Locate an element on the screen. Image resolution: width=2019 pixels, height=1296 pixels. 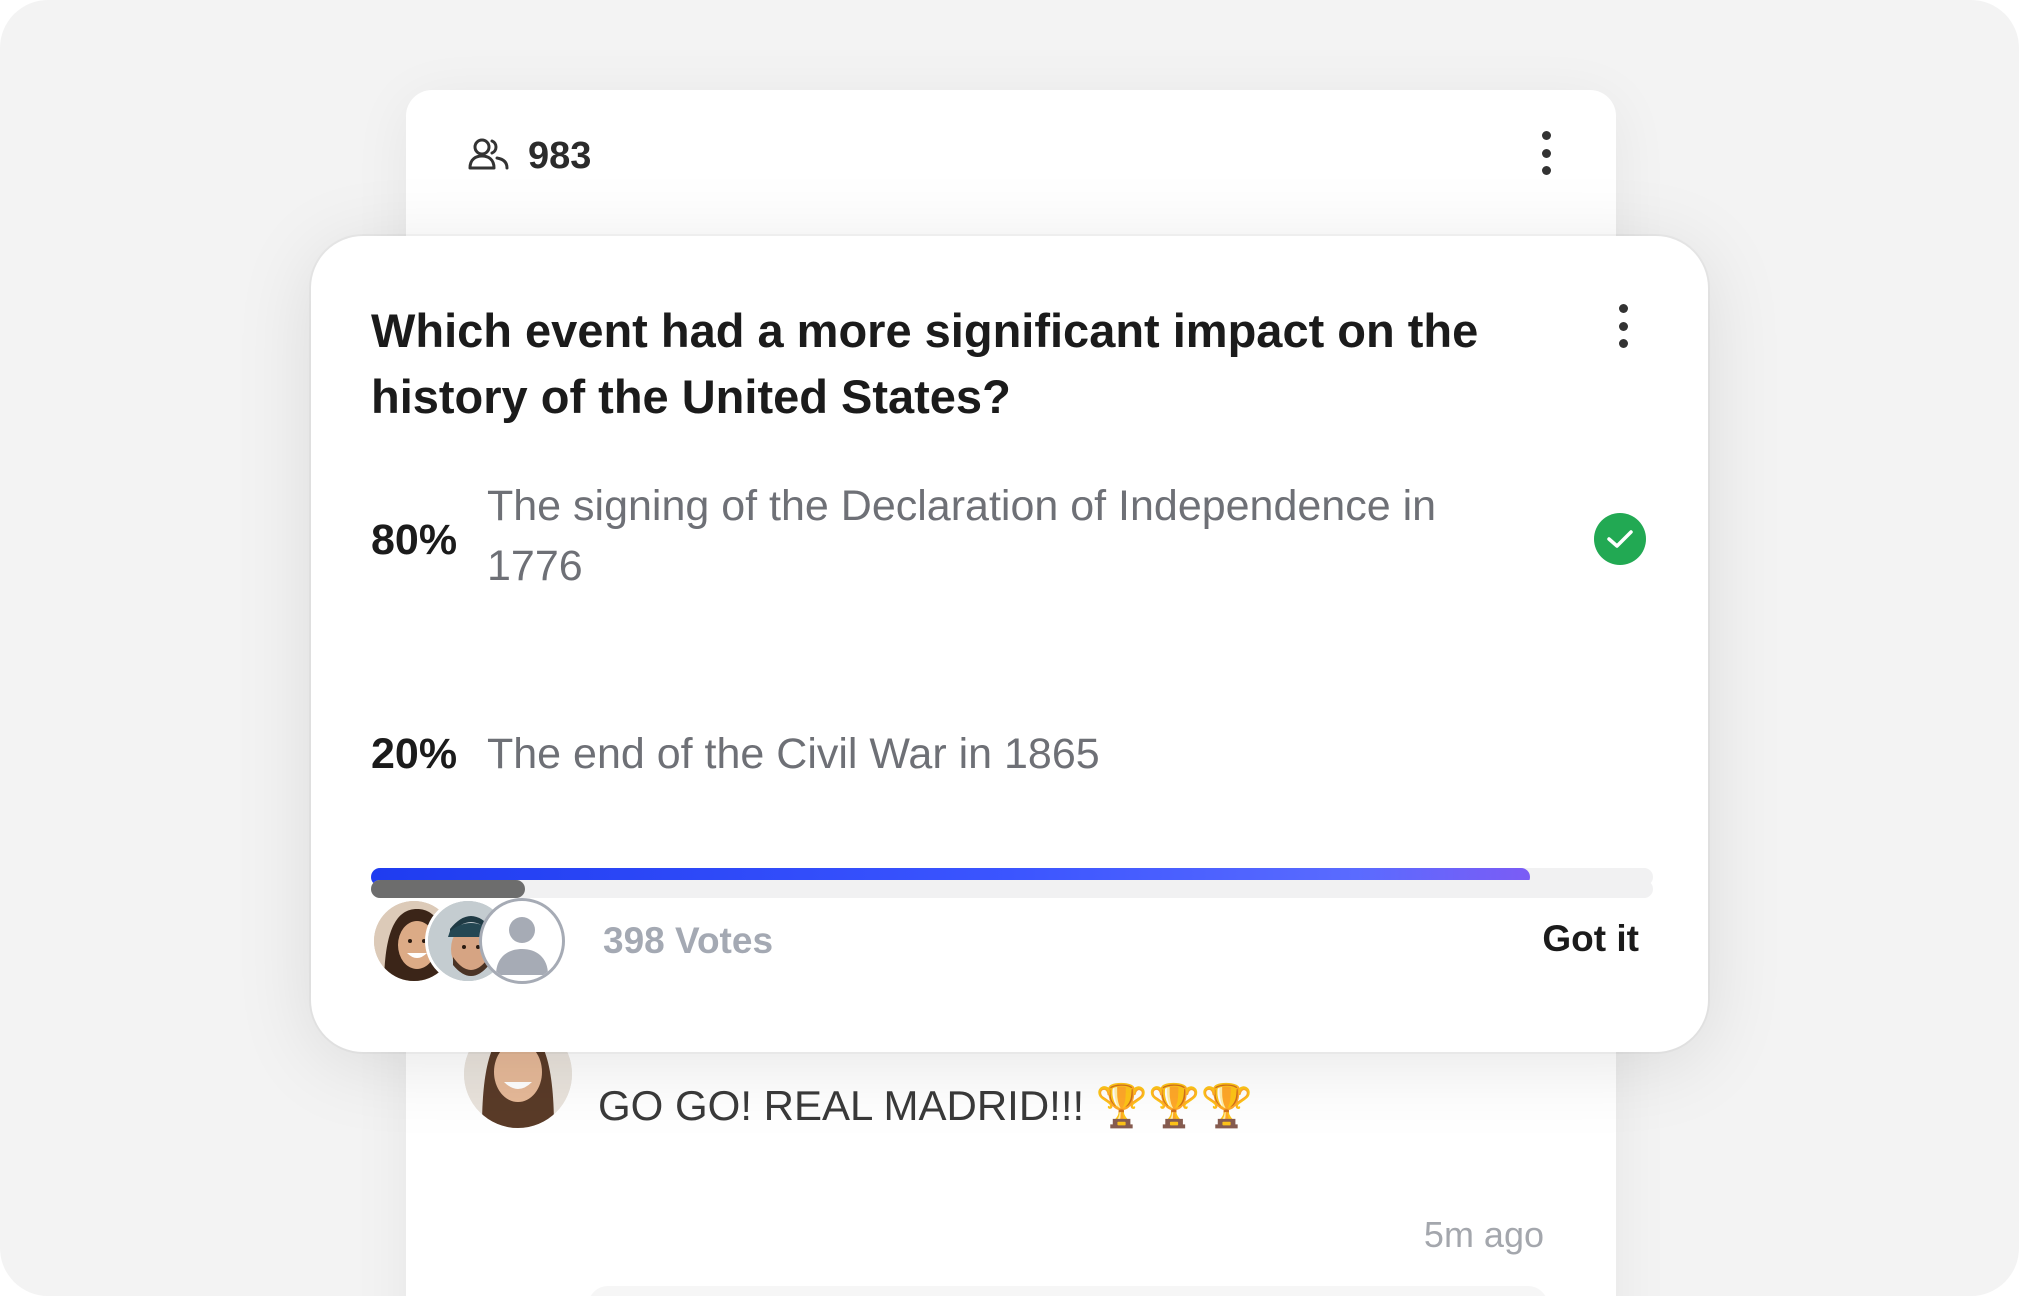
option-percent: 80% is located at coordinates (414, 540).